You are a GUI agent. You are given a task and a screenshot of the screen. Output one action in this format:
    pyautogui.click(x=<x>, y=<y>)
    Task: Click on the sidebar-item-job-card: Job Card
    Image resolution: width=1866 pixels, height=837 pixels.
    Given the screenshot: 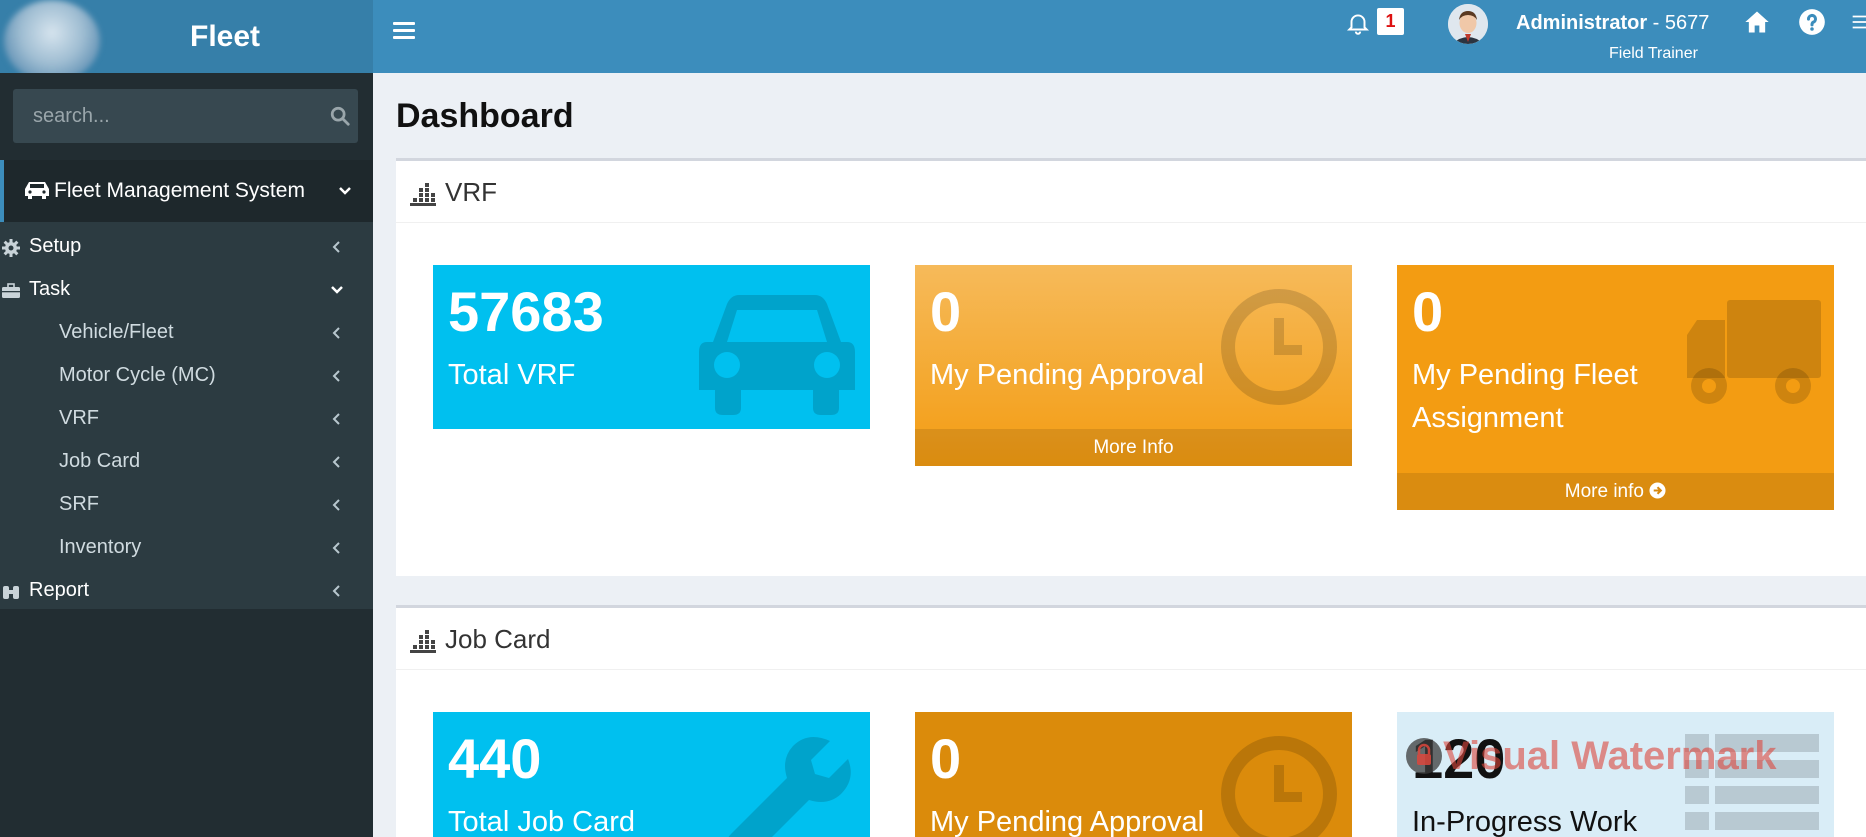 What is the action you would take?
    pyautogui.click(x=186, y=462)
    